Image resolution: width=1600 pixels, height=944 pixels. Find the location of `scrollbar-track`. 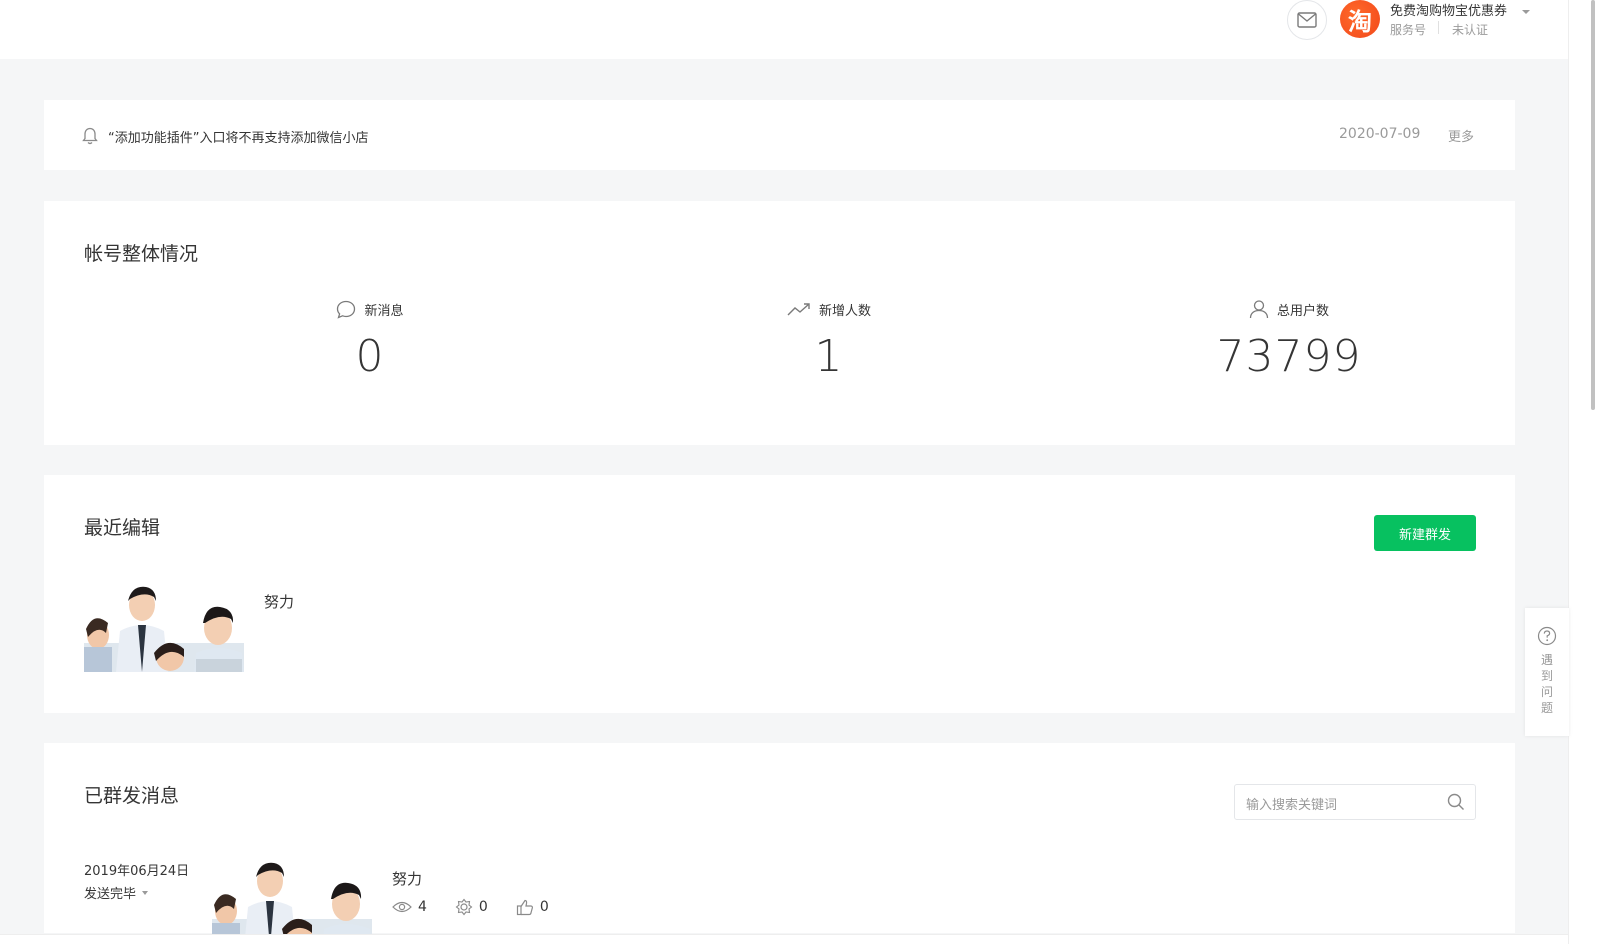

scrollbar-track is located at coordinates (1584, 472).